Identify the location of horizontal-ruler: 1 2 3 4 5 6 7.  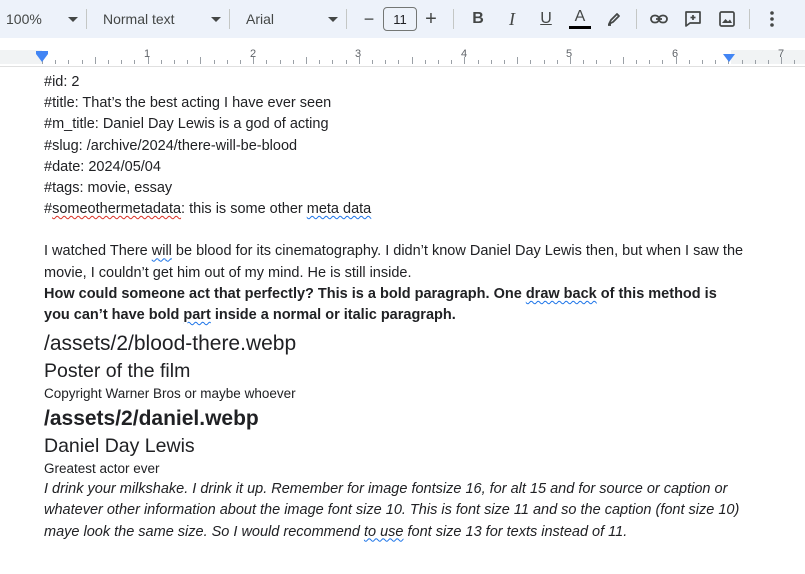
(402, 53).